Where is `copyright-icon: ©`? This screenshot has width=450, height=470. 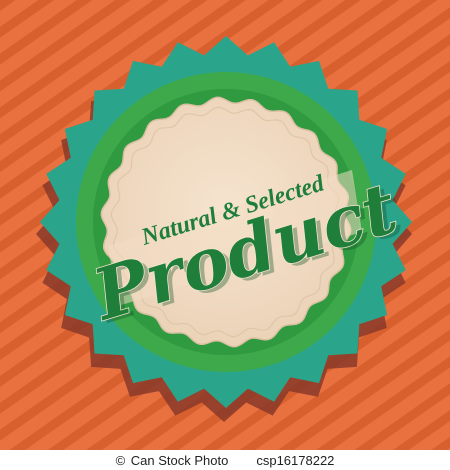
copyright-icon: © is located at coordinates (120, 460).